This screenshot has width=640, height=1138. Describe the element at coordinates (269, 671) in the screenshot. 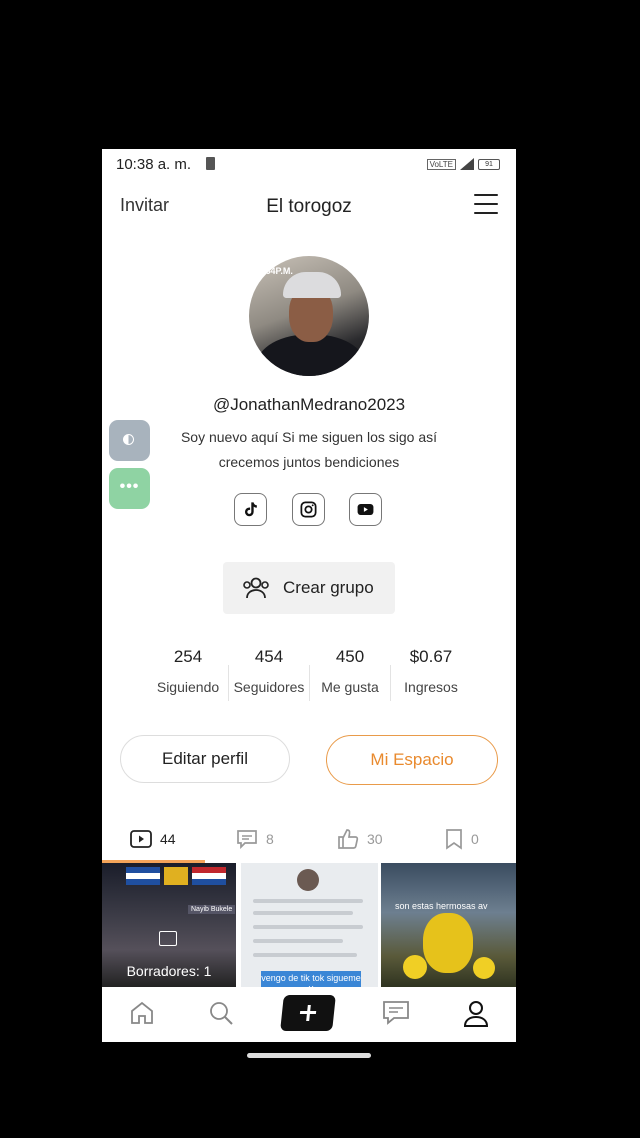

I see `stat-followers: 454 Seguidores` at that location.